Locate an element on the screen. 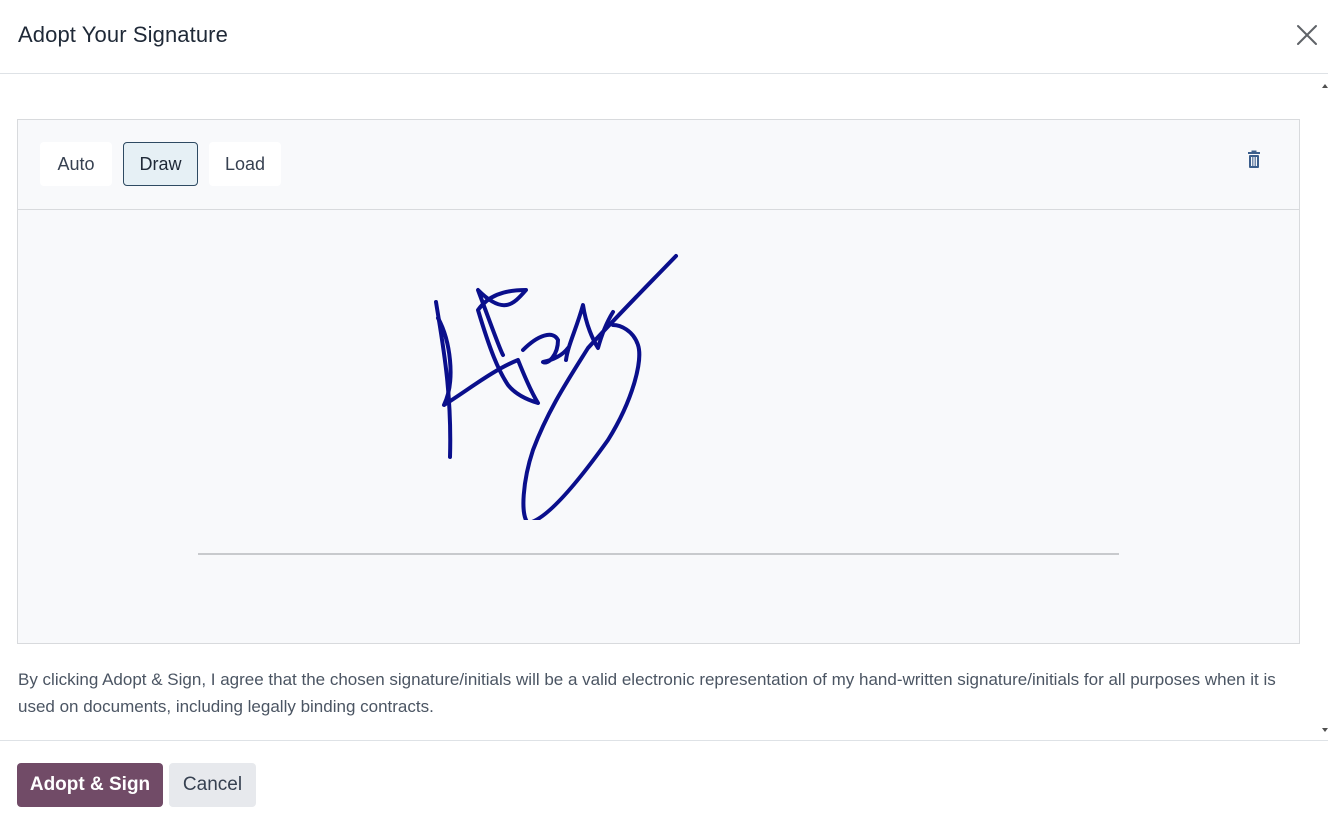  trash-icon is located at coordinates (1254, 160).